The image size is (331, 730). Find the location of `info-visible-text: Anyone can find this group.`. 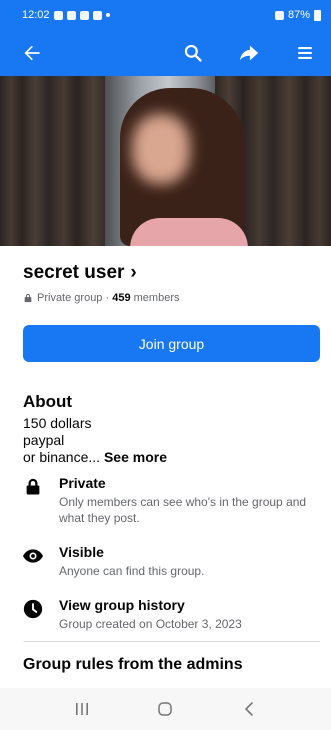

info-visible-text: Anyone can find this group. is located at coordinates (132, 571).